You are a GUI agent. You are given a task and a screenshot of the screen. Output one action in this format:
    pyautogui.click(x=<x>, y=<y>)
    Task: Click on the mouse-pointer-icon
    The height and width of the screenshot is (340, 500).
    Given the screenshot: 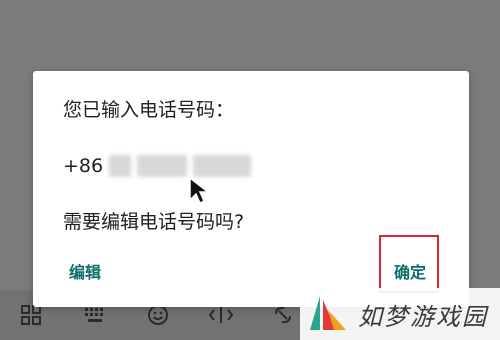 What is the action you would take?
    pyautogui.click(x=199, y=190)
    